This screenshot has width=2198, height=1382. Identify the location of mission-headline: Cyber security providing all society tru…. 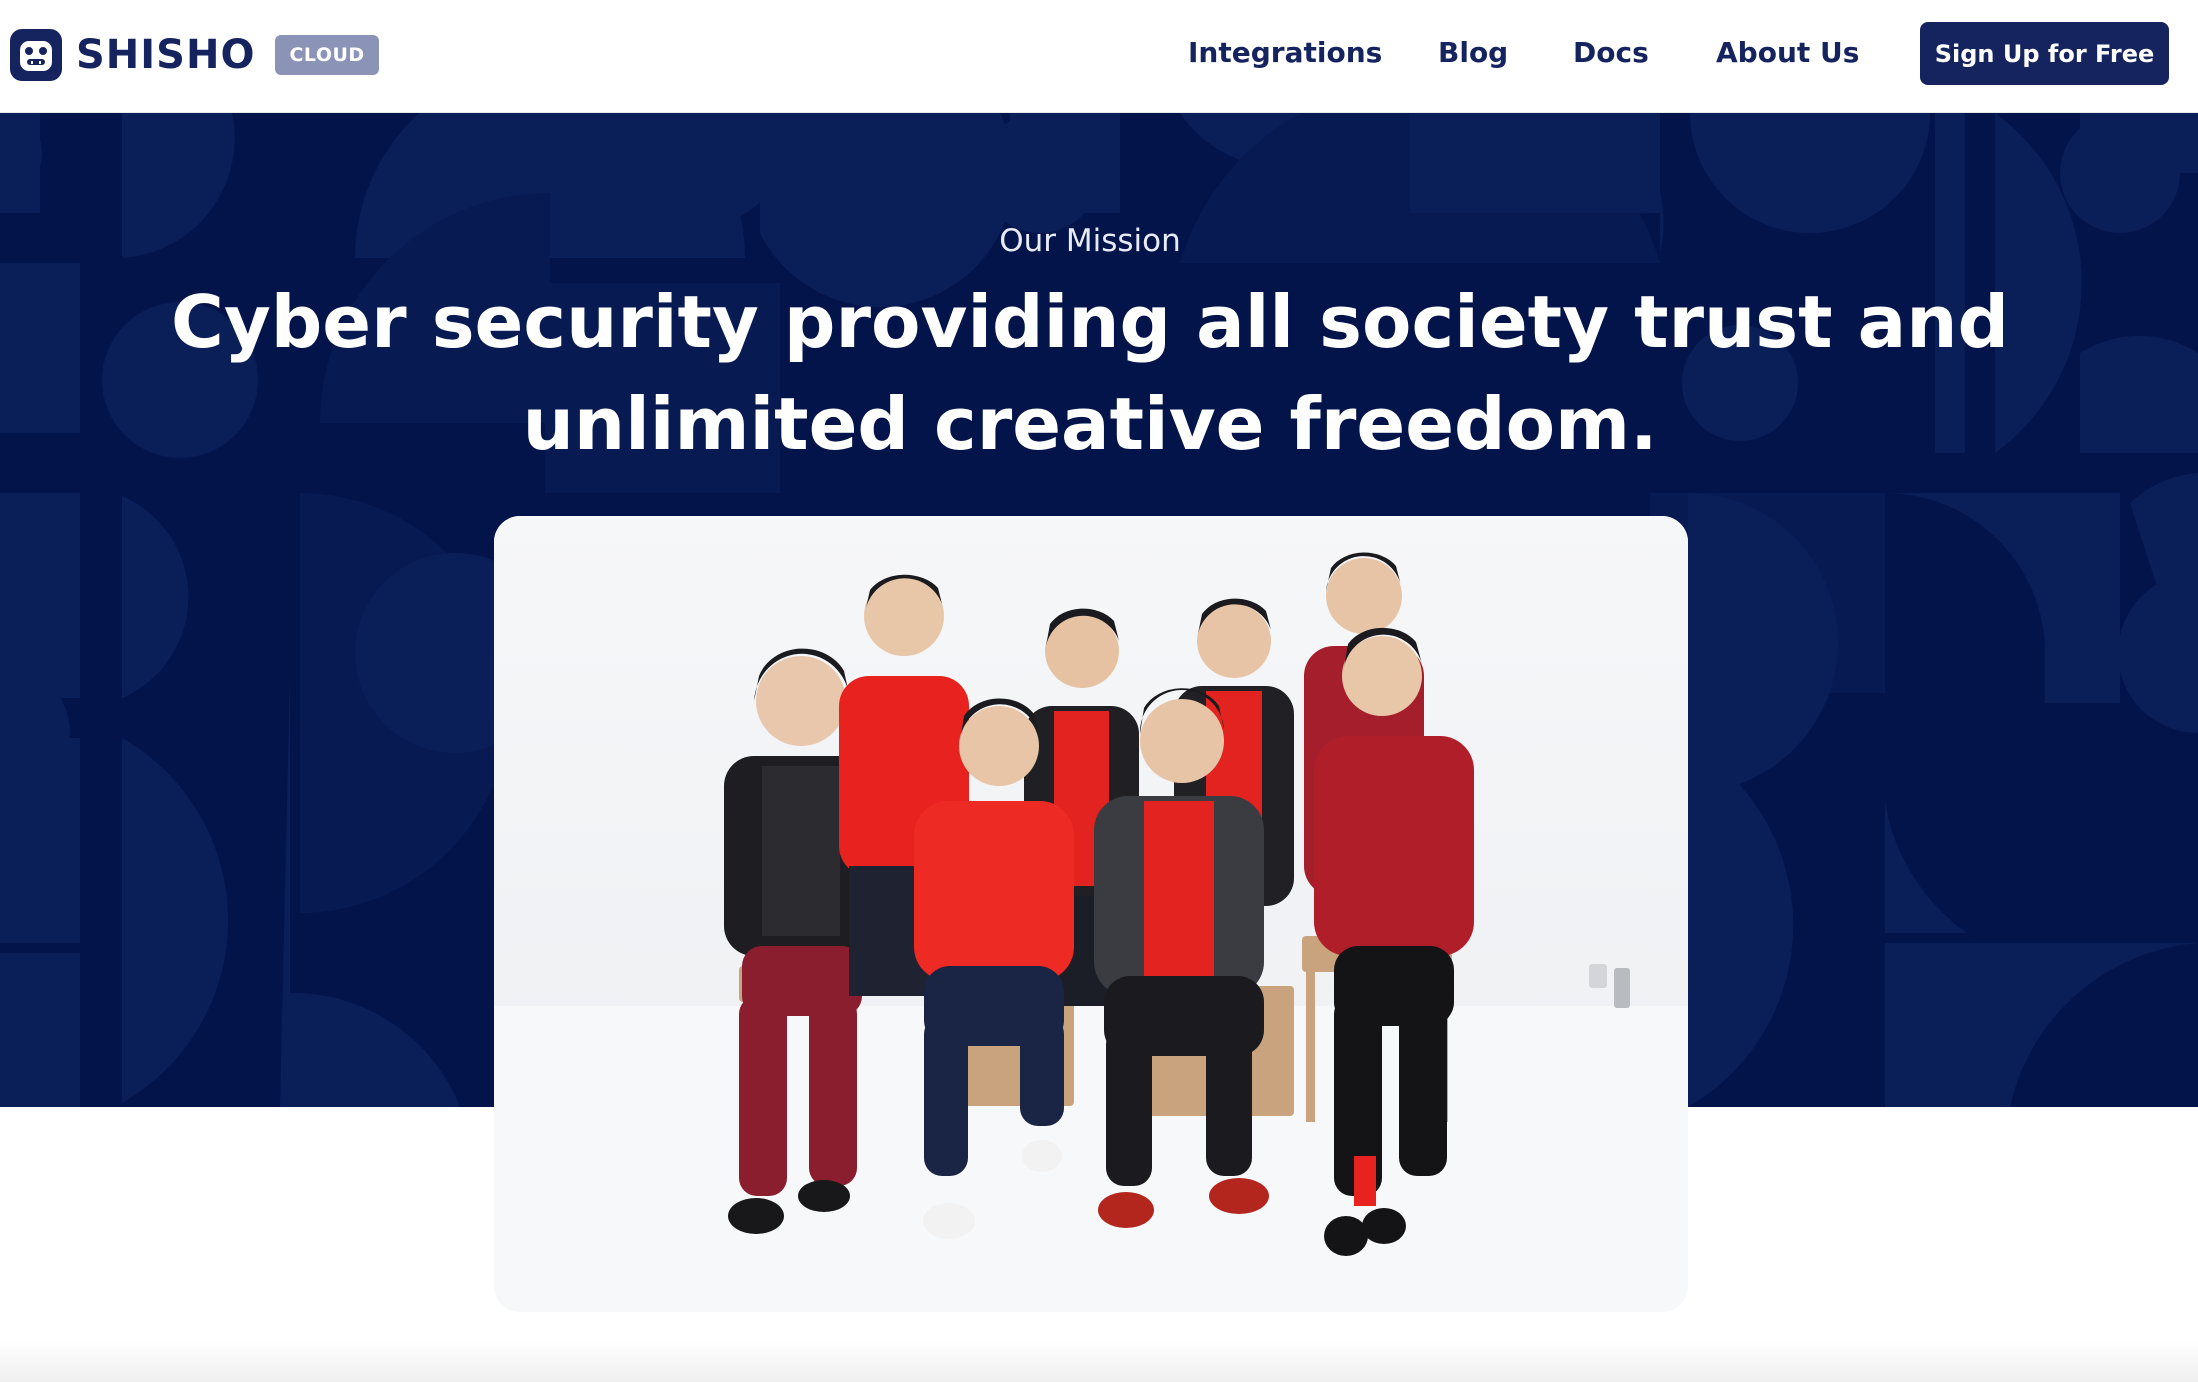
(1090, 373).